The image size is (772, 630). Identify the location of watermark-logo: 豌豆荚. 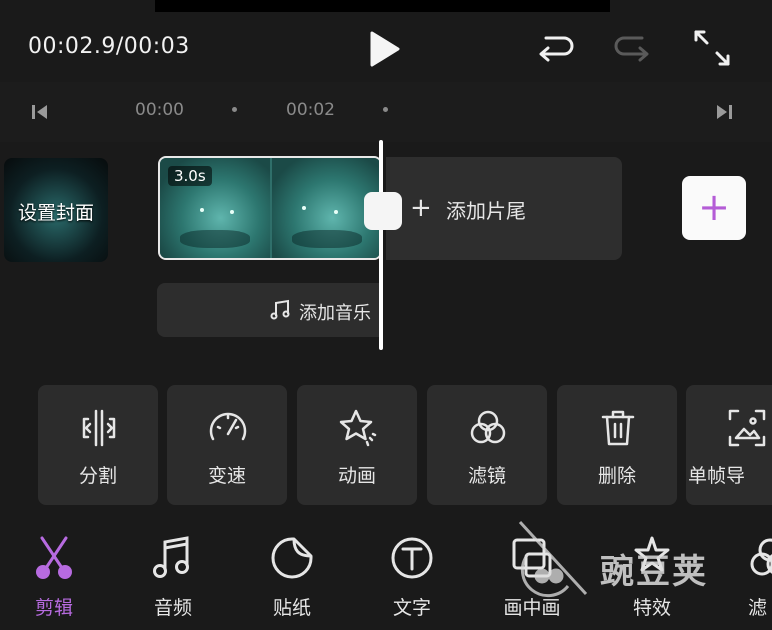
(633, 562).